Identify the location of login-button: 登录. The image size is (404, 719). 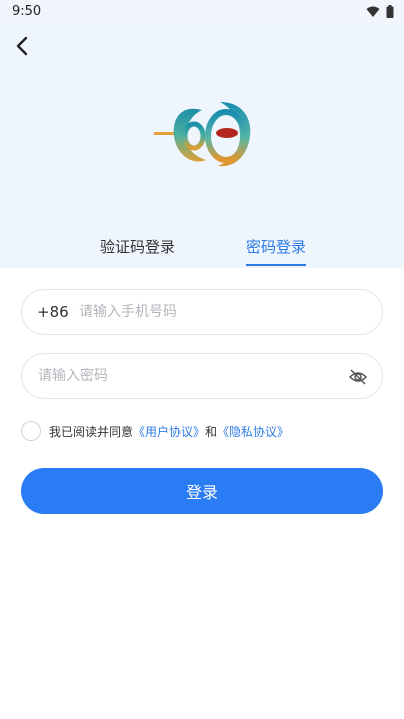
(202, 491).